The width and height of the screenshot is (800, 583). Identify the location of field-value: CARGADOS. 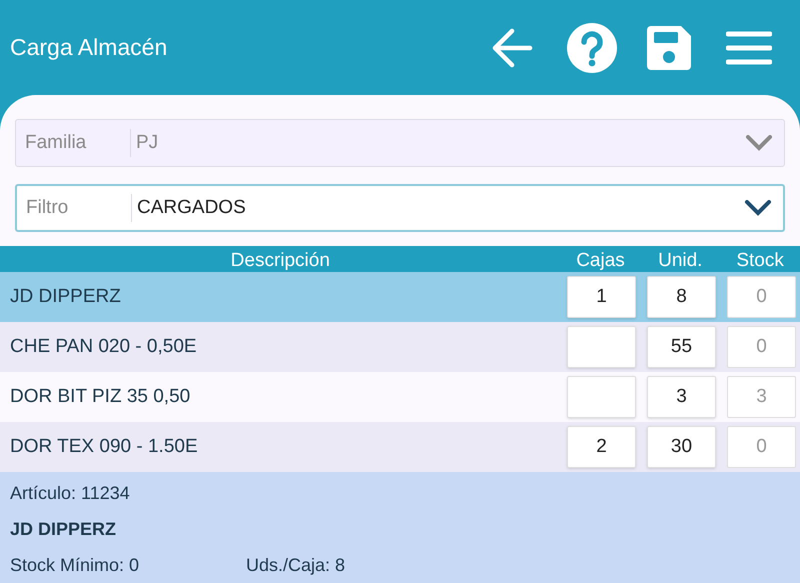
(192, 208).